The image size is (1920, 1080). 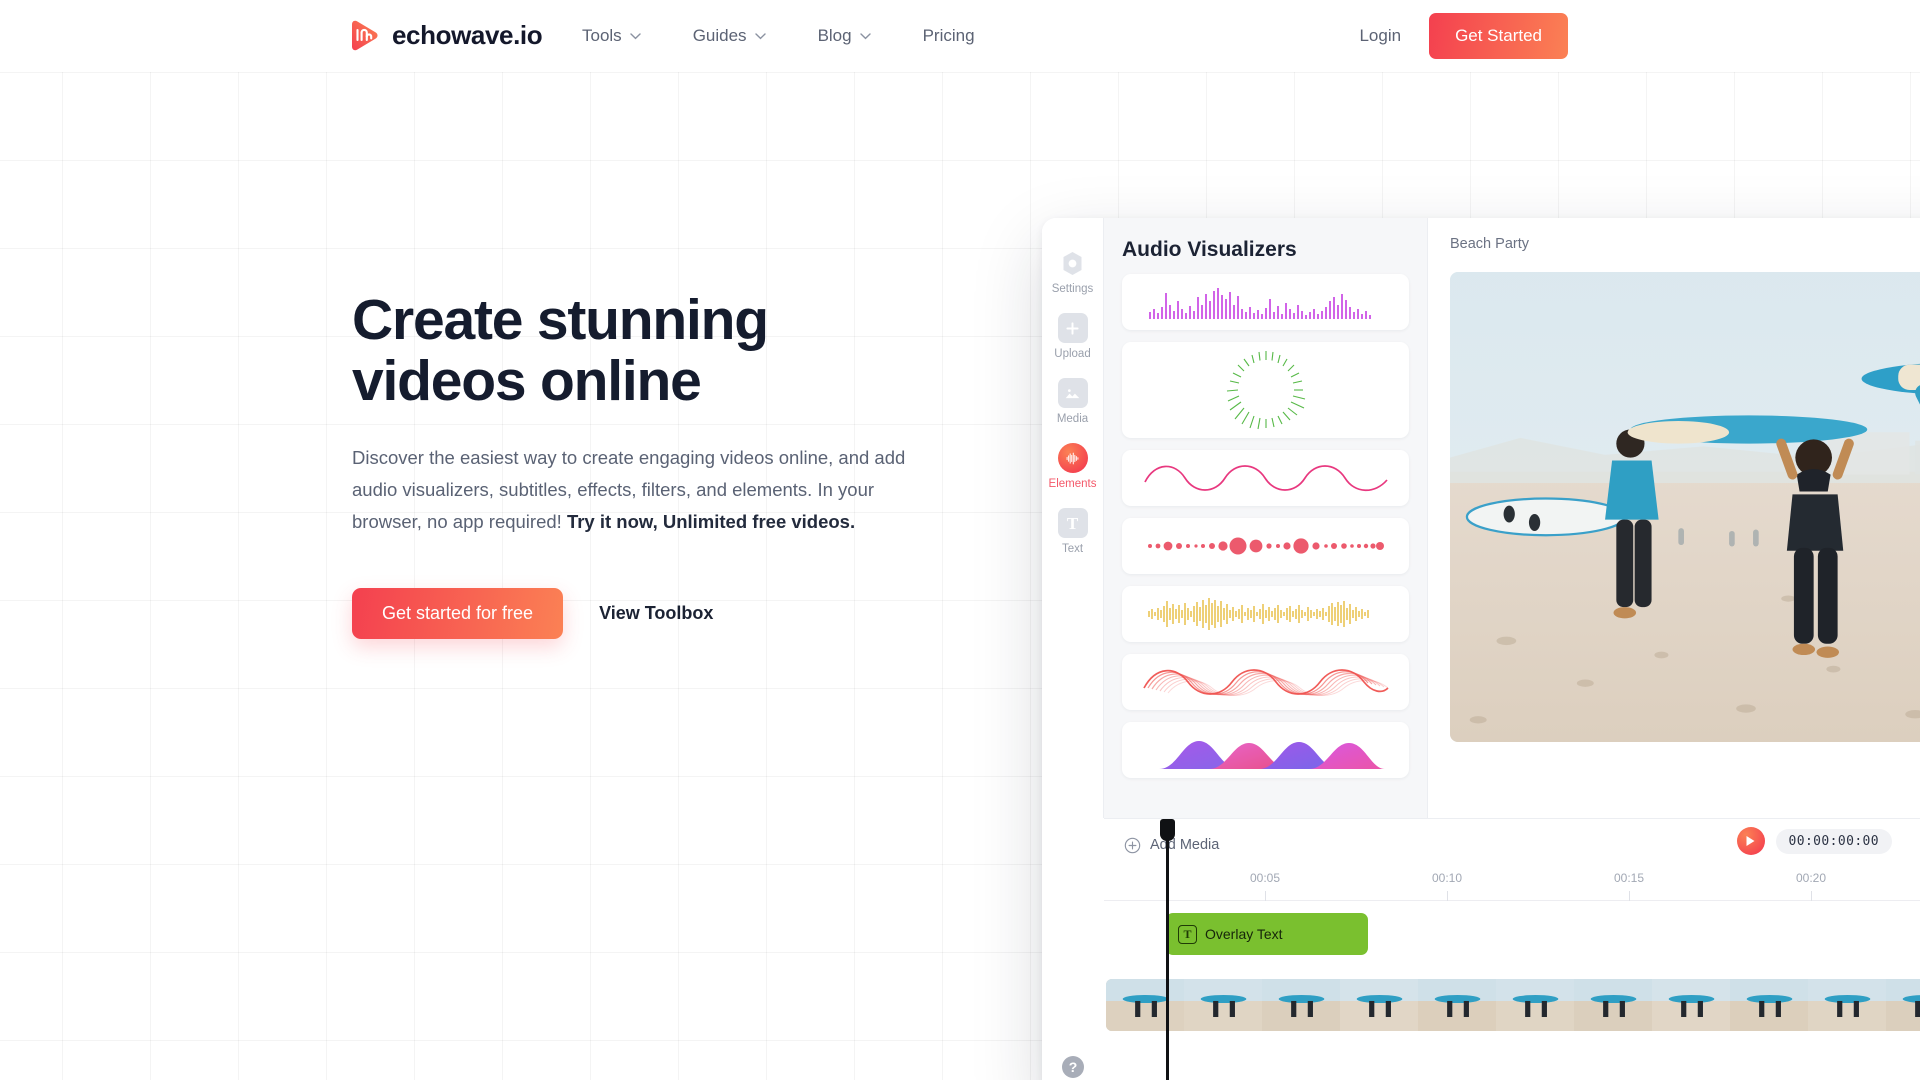 I want to click on visualizer-bars-violet, so click(x=1265, y=302).